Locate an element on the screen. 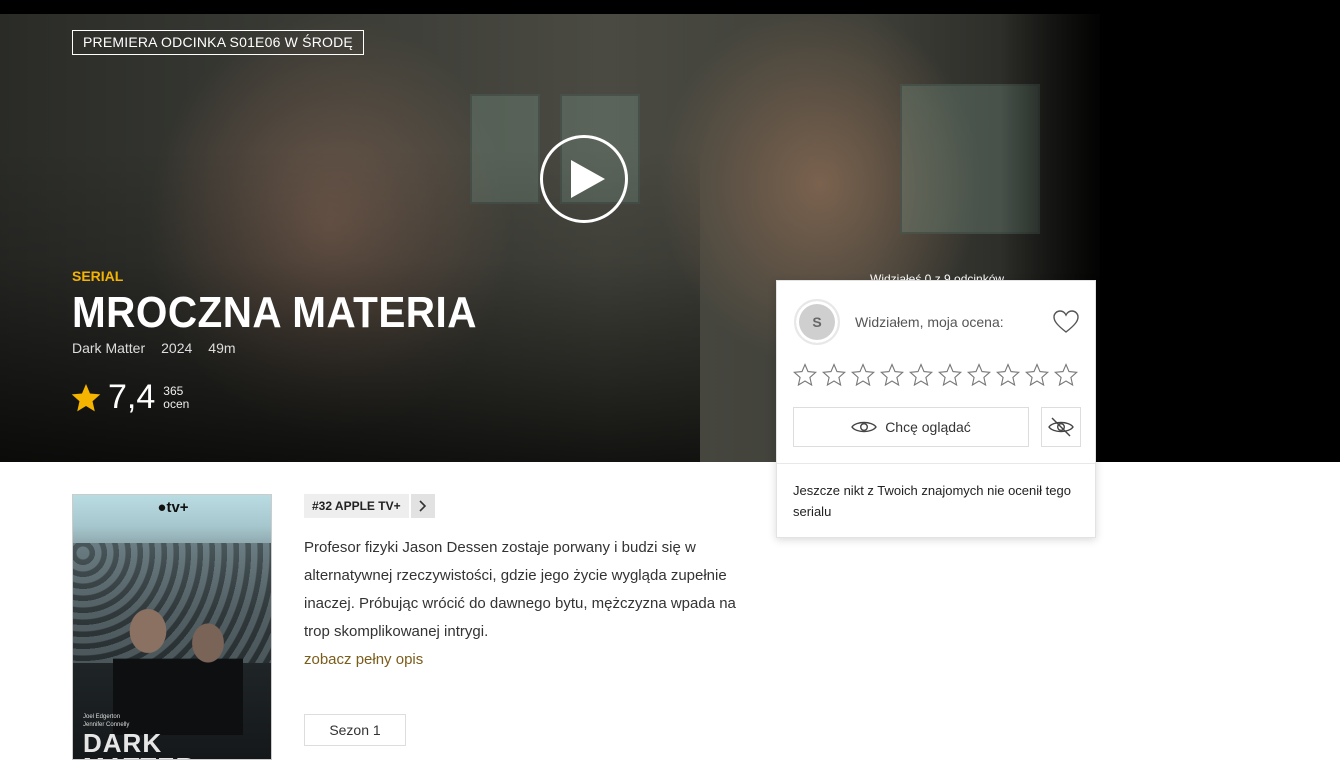  poster-cast-line: Joel Edgerton is located at coordinates (102, 717).